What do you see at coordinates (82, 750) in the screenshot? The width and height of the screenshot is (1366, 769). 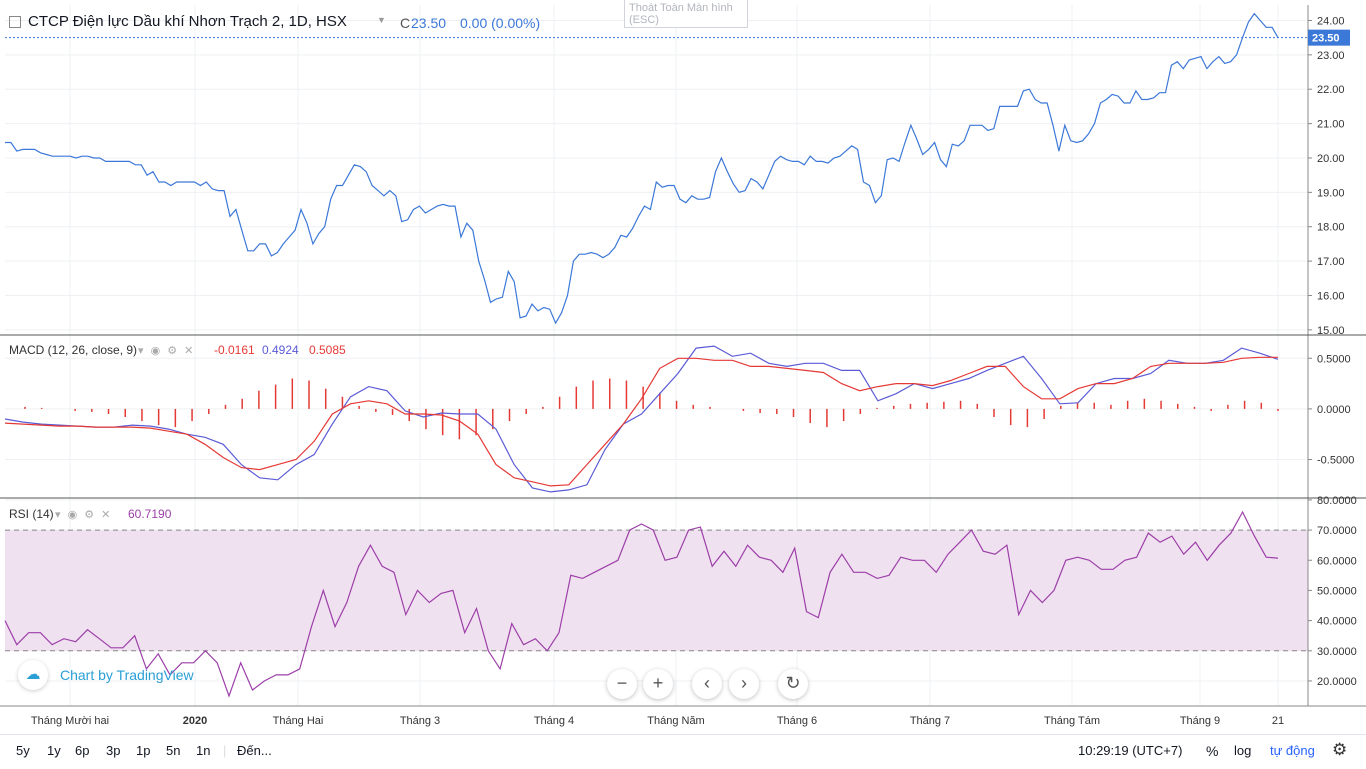 I see `timeframe-6p: 6p` at bounding box center [82, 750].